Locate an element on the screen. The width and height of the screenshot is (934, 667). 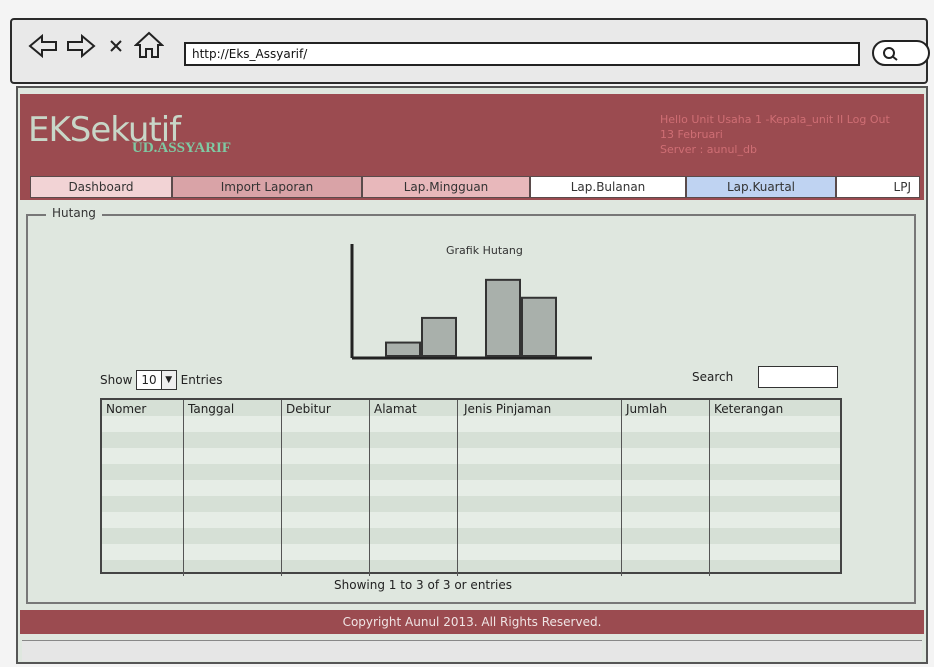
entries-label: Entries is located at coordinates (201, 380).